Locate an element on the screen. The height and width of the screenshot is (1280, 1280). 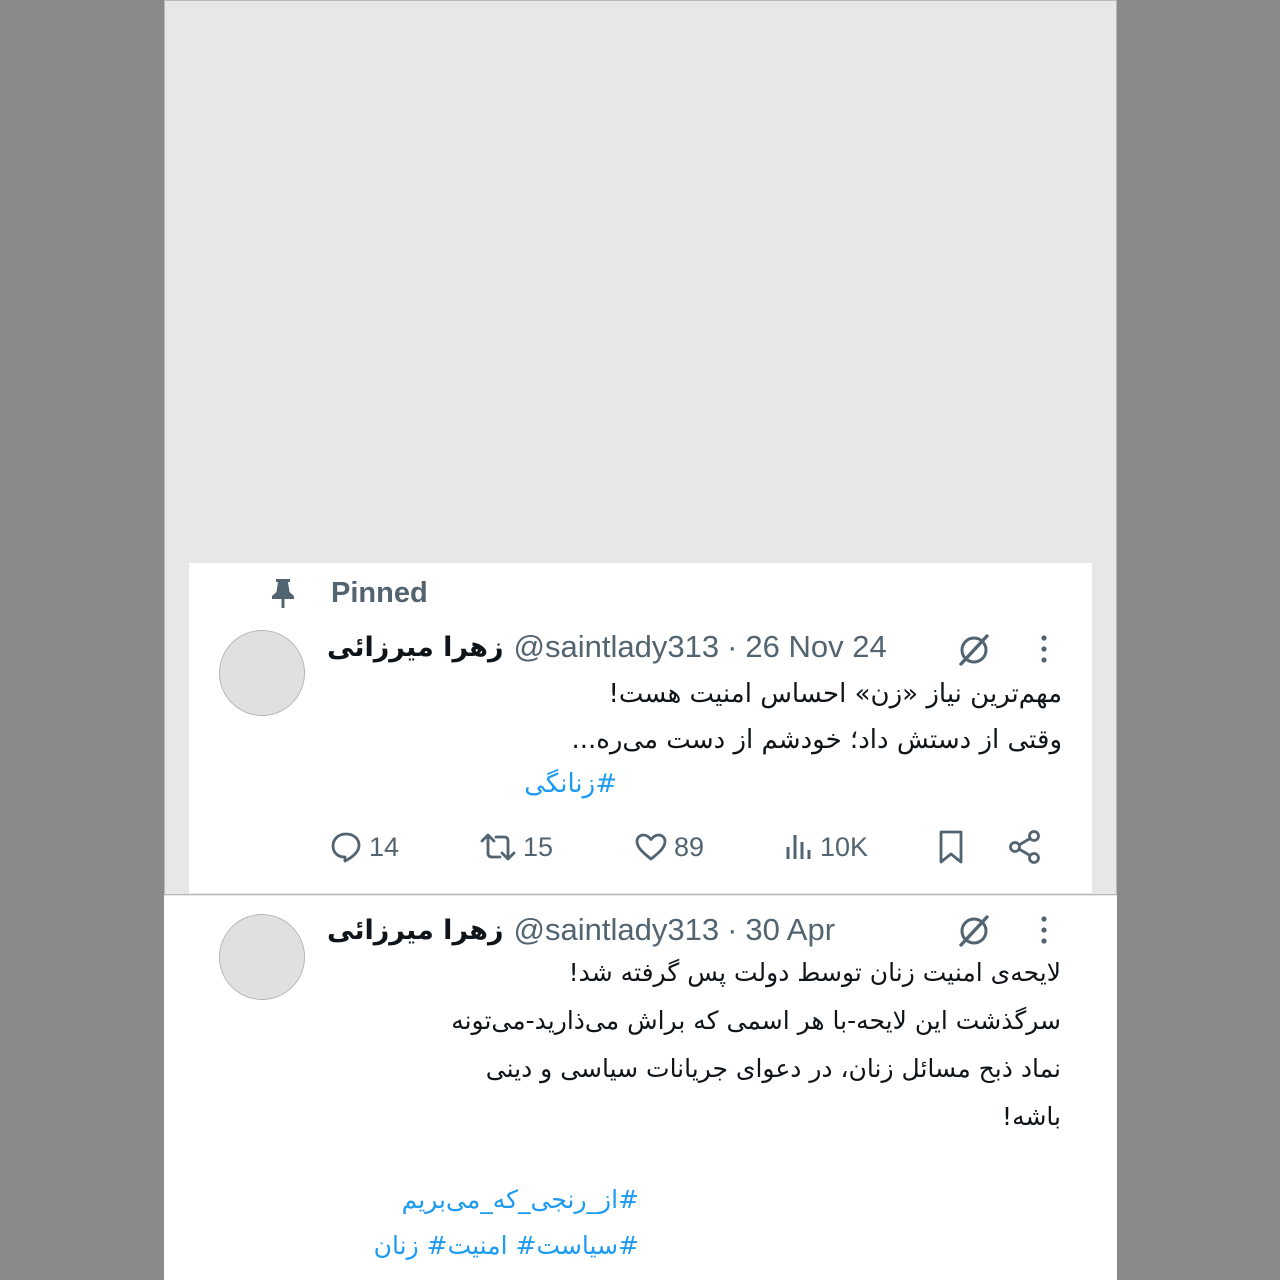
tweet-line: مهم‌ترین نیاز «زن» احساس امنیت هست! is located at coordinates (835, 694).